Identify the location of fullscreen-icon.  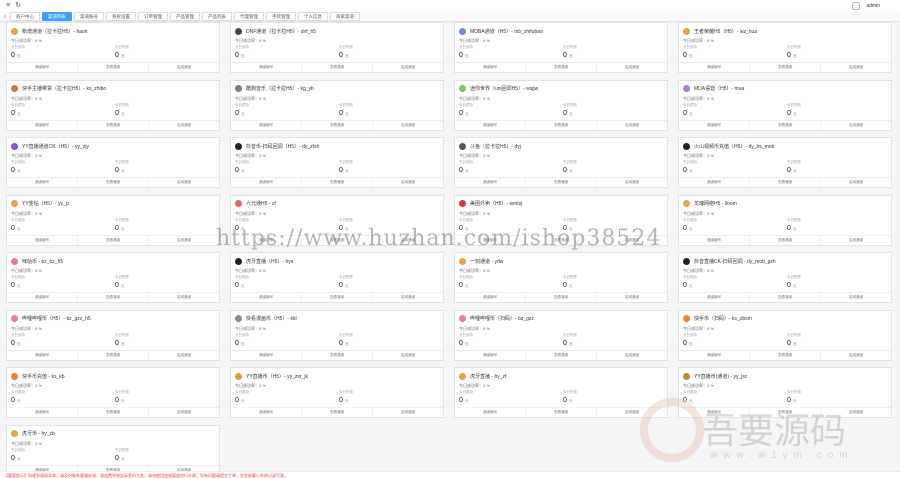
(856, 6).